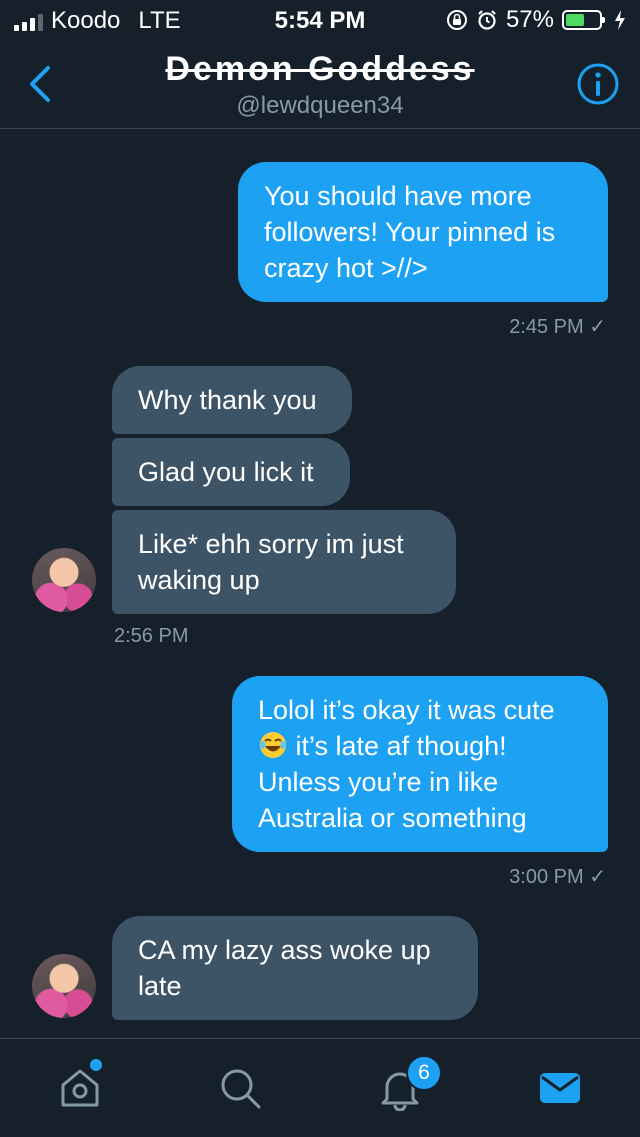 The image size is (640, 1137). I want to click on conversation-header: Demon Goddess @lewdqueen34, so click(320, 84).